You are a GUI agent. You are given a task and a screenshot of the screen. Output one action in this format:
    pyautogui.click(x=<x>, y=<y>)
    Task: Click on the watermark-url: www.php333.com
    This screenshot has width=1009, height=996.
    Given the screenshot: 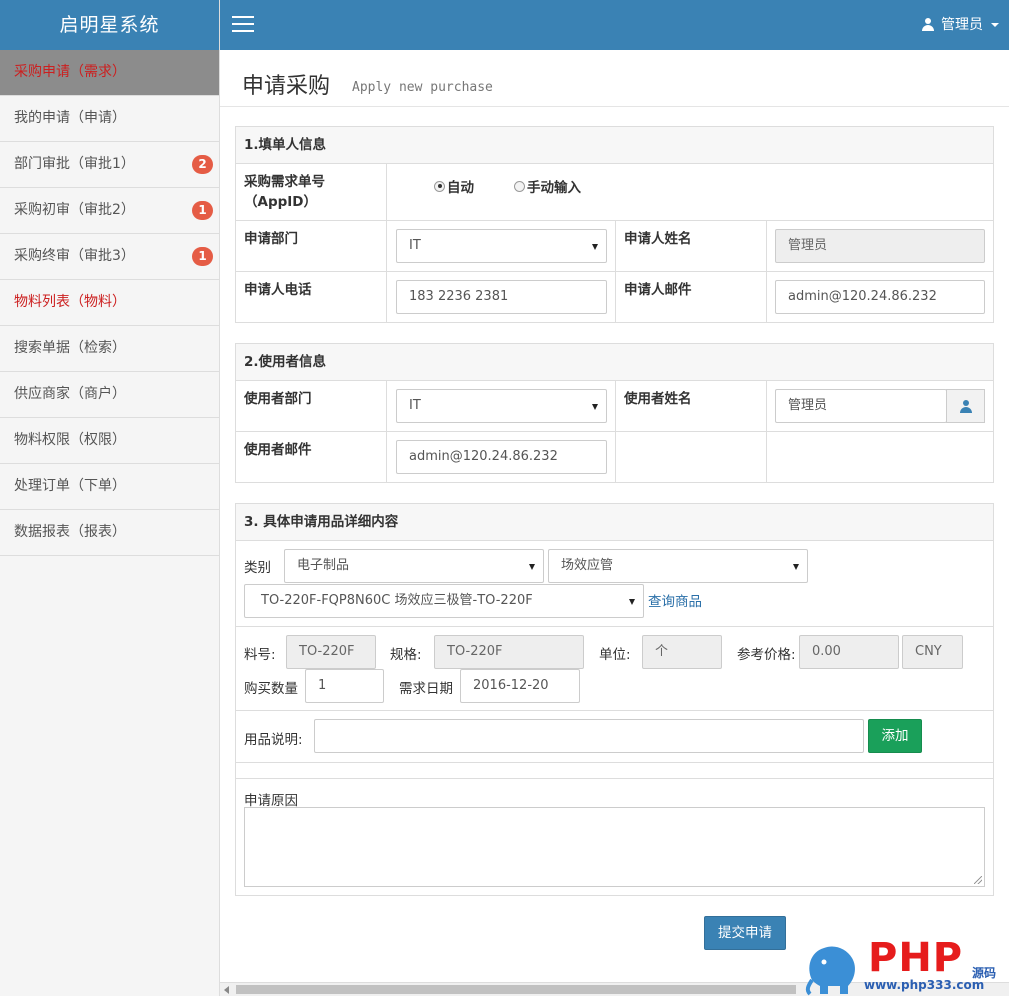 What is the action you would take?
    pyautogui.click(x=924, y=985)
    